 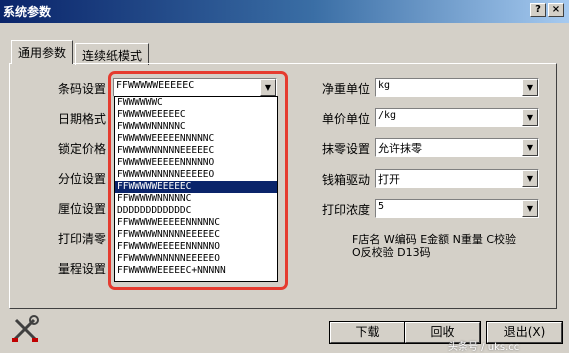 I want to click on dropdown-option: FWWWWWEEEEENNNNNC, so click(x=196, y=139).